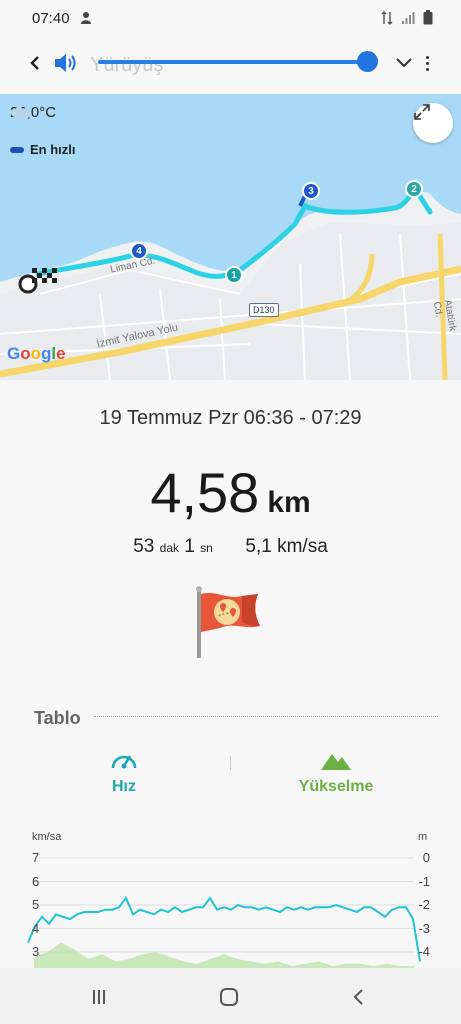 Image resolution: width=461 pixels, height=1024 pixels. I want to click on section-divider, so click(266, 716).